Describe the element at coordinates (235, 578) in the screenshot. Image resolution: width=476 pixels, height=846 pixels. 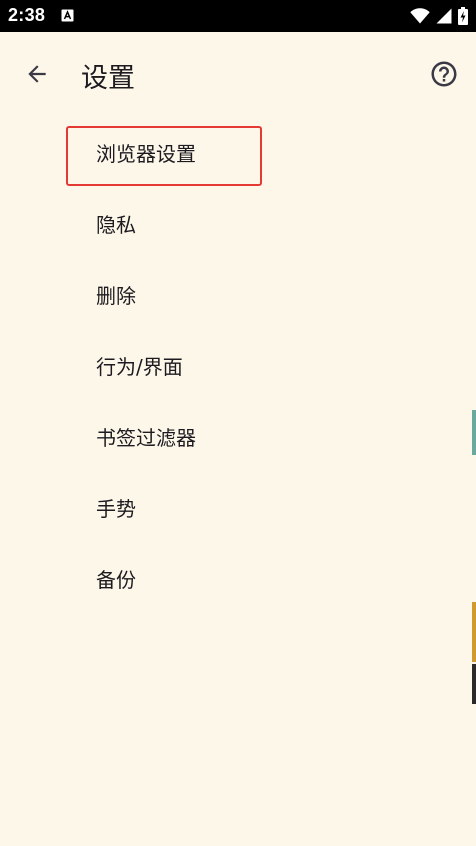
I see `menu-item-backup: 备份` at that location.